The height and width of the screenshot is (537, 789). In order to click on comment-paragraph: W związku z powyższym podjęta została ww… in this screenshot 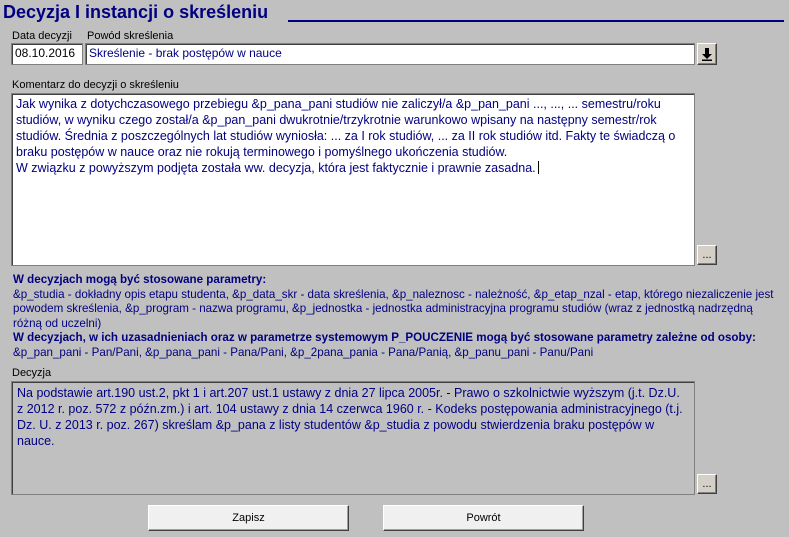, I will do `click(353, 168)`.